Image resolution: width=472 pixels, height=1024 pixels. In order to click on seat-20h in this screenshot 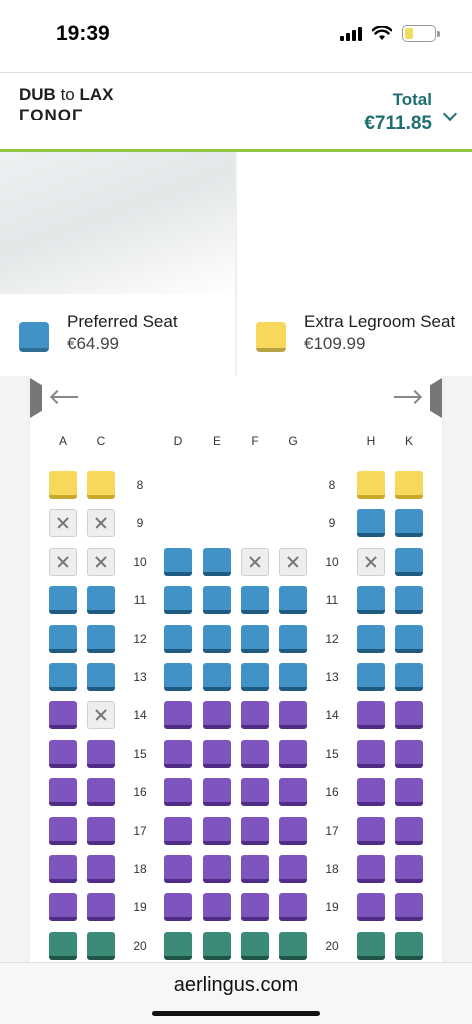, I will do `click(371, 946)`.